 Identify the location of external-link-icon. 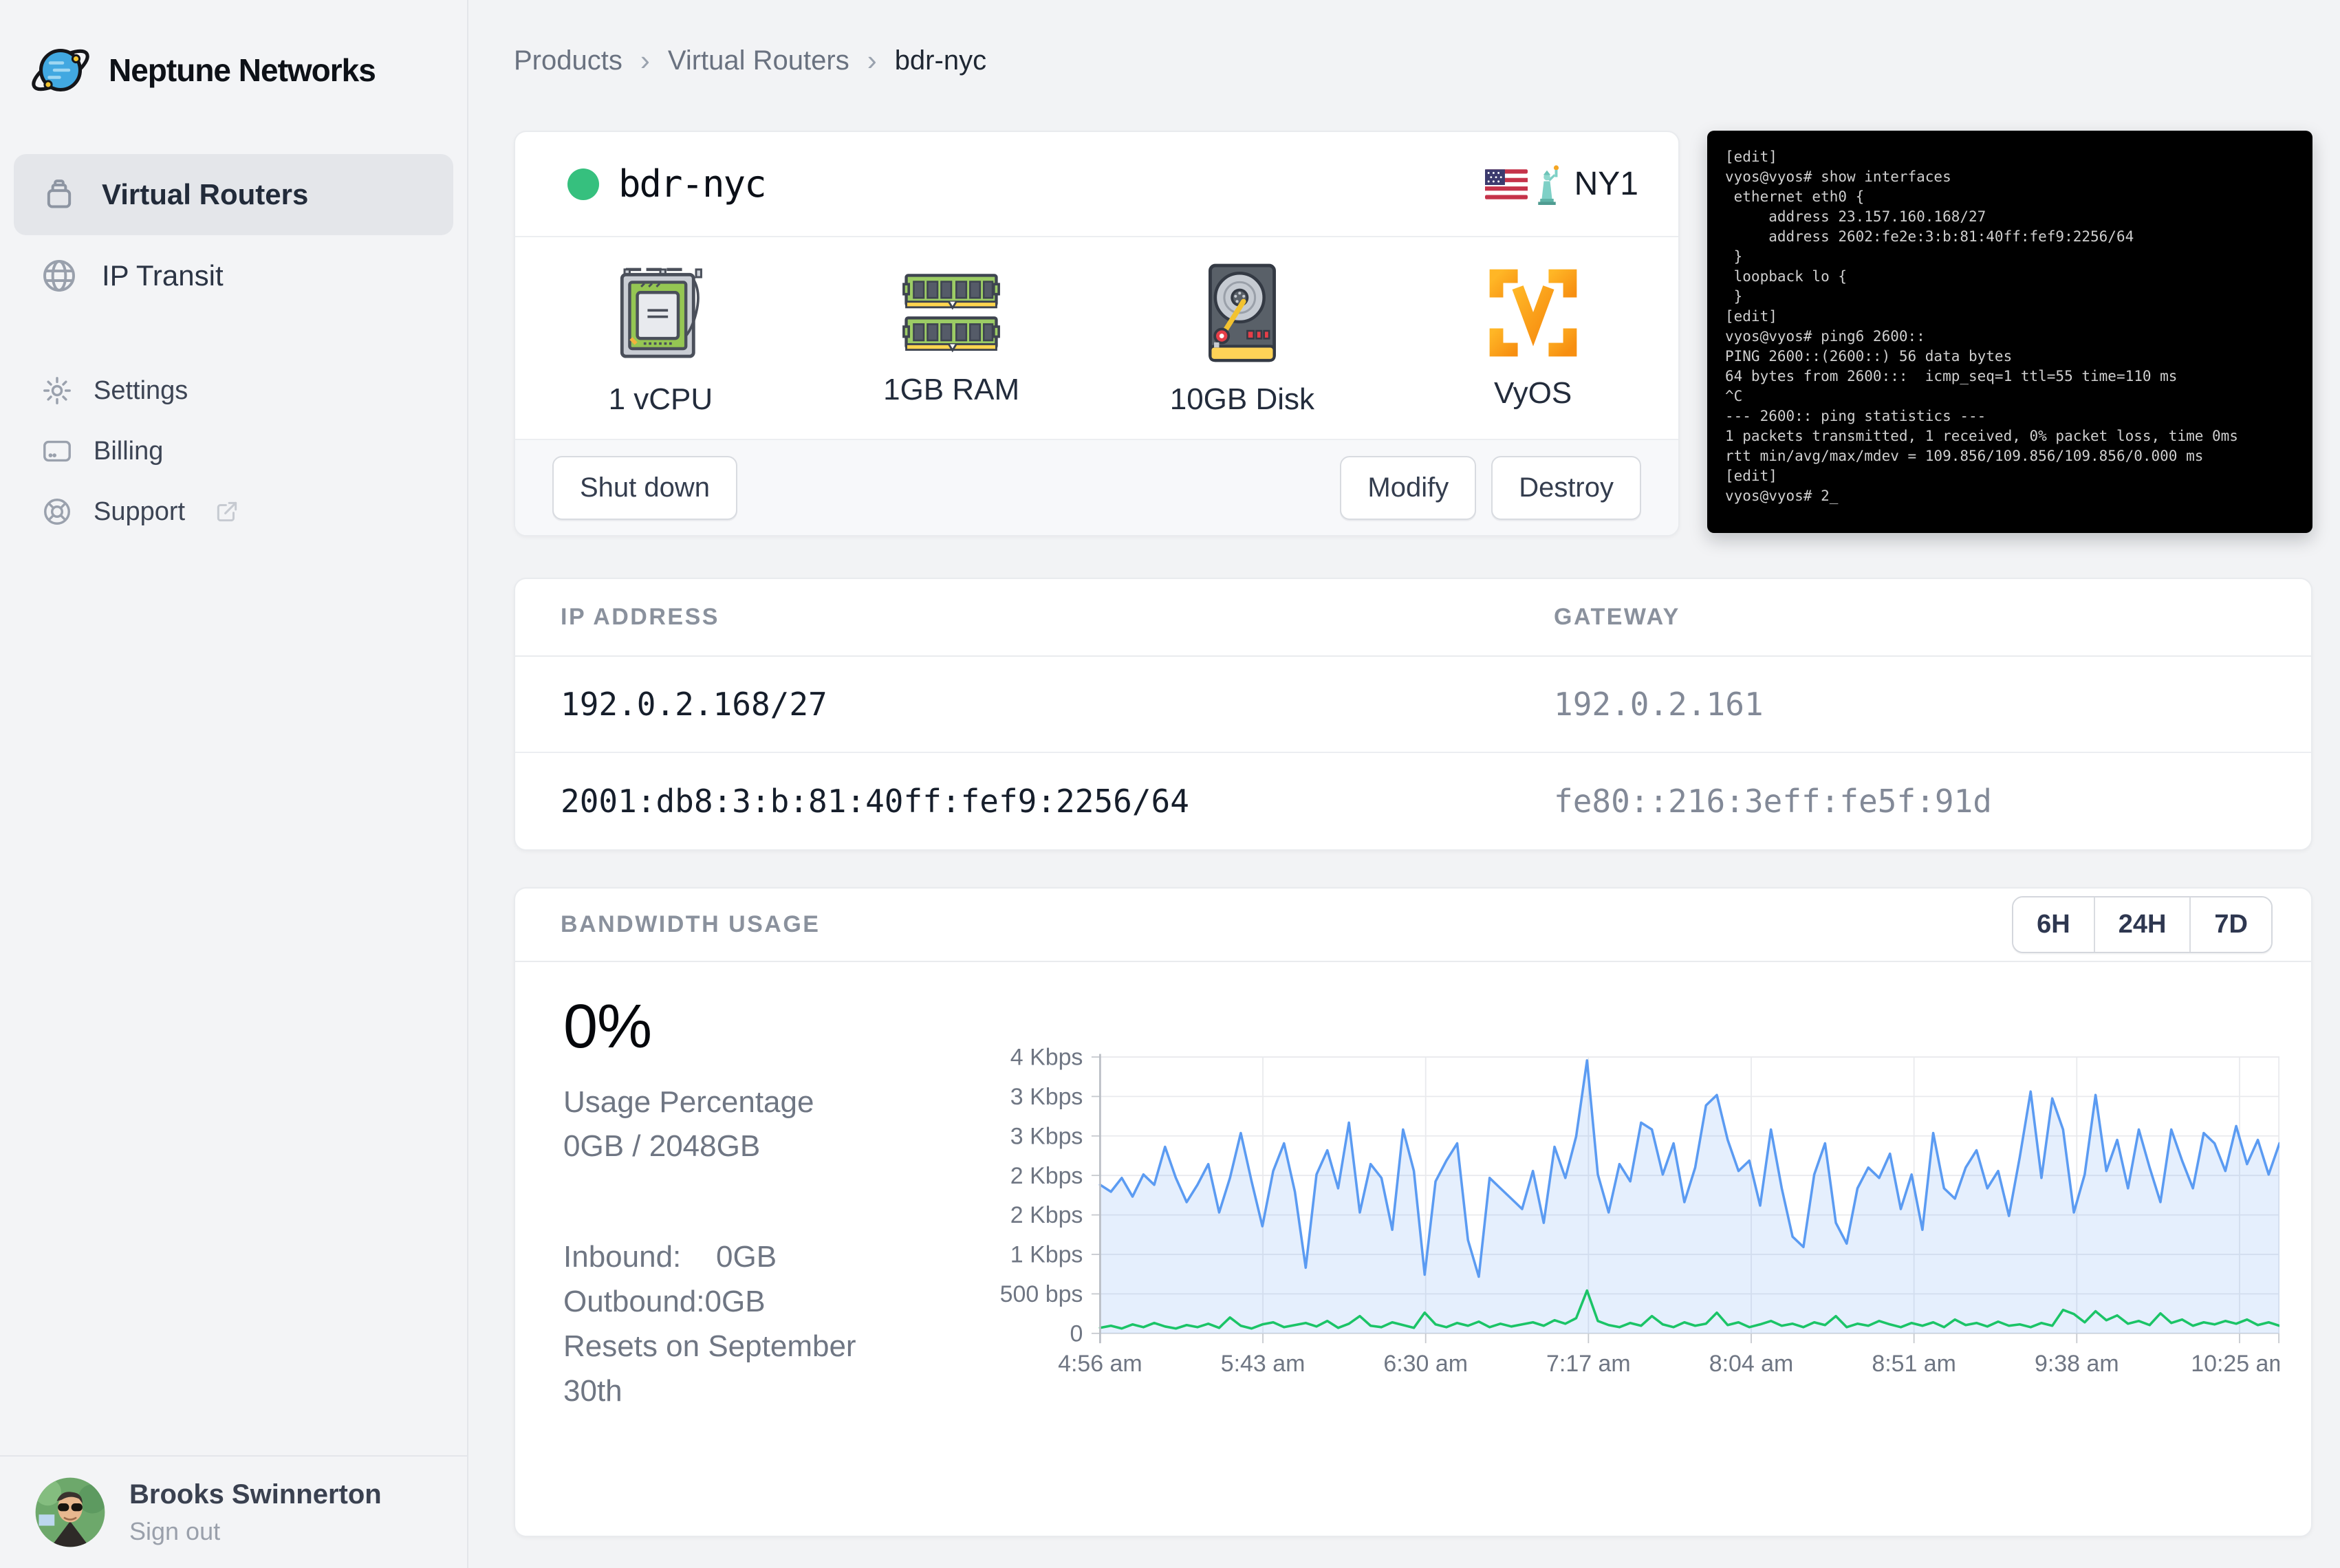
(227, 512).